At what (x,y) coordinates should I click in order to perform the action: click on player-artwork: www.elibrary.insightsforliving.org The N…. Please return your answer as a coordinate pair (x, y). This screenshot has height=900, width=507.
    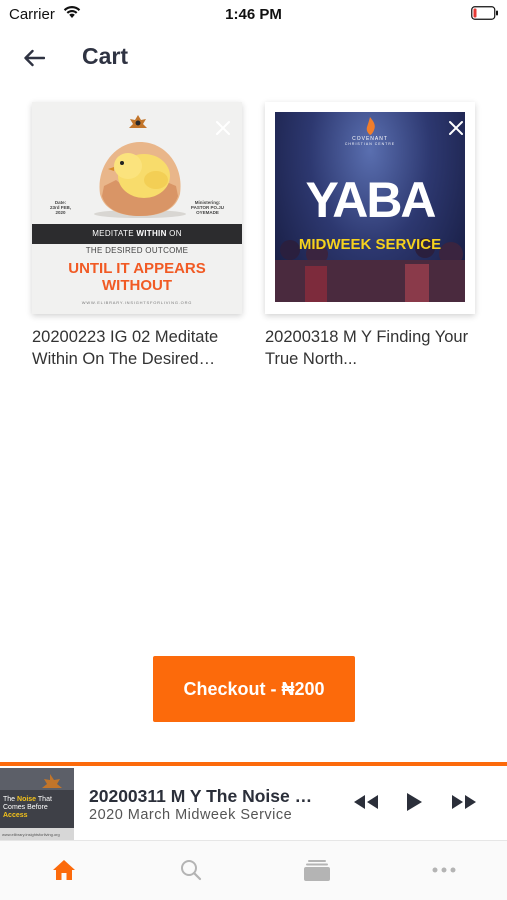
    Looking at the image, I should click on (37, 804).